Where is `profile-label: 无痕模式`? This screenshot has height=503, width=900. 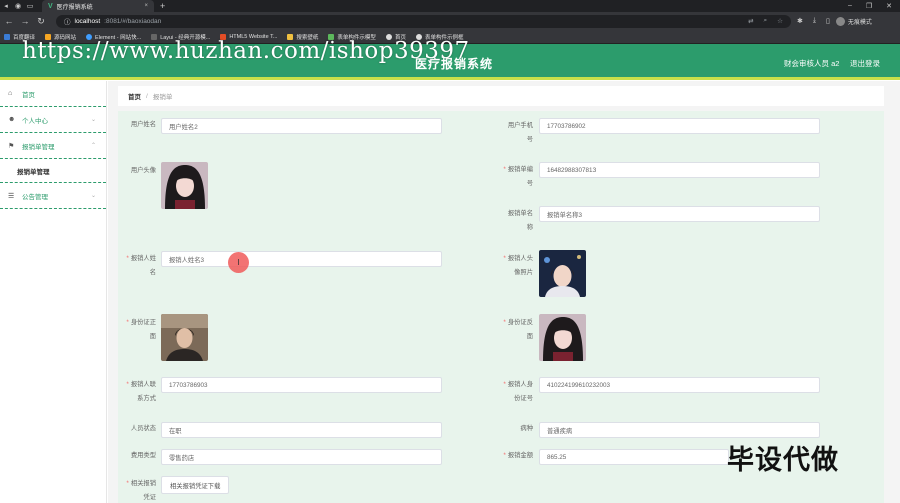
profile-label: 无痕模式 is located at coordinates (859, 22).